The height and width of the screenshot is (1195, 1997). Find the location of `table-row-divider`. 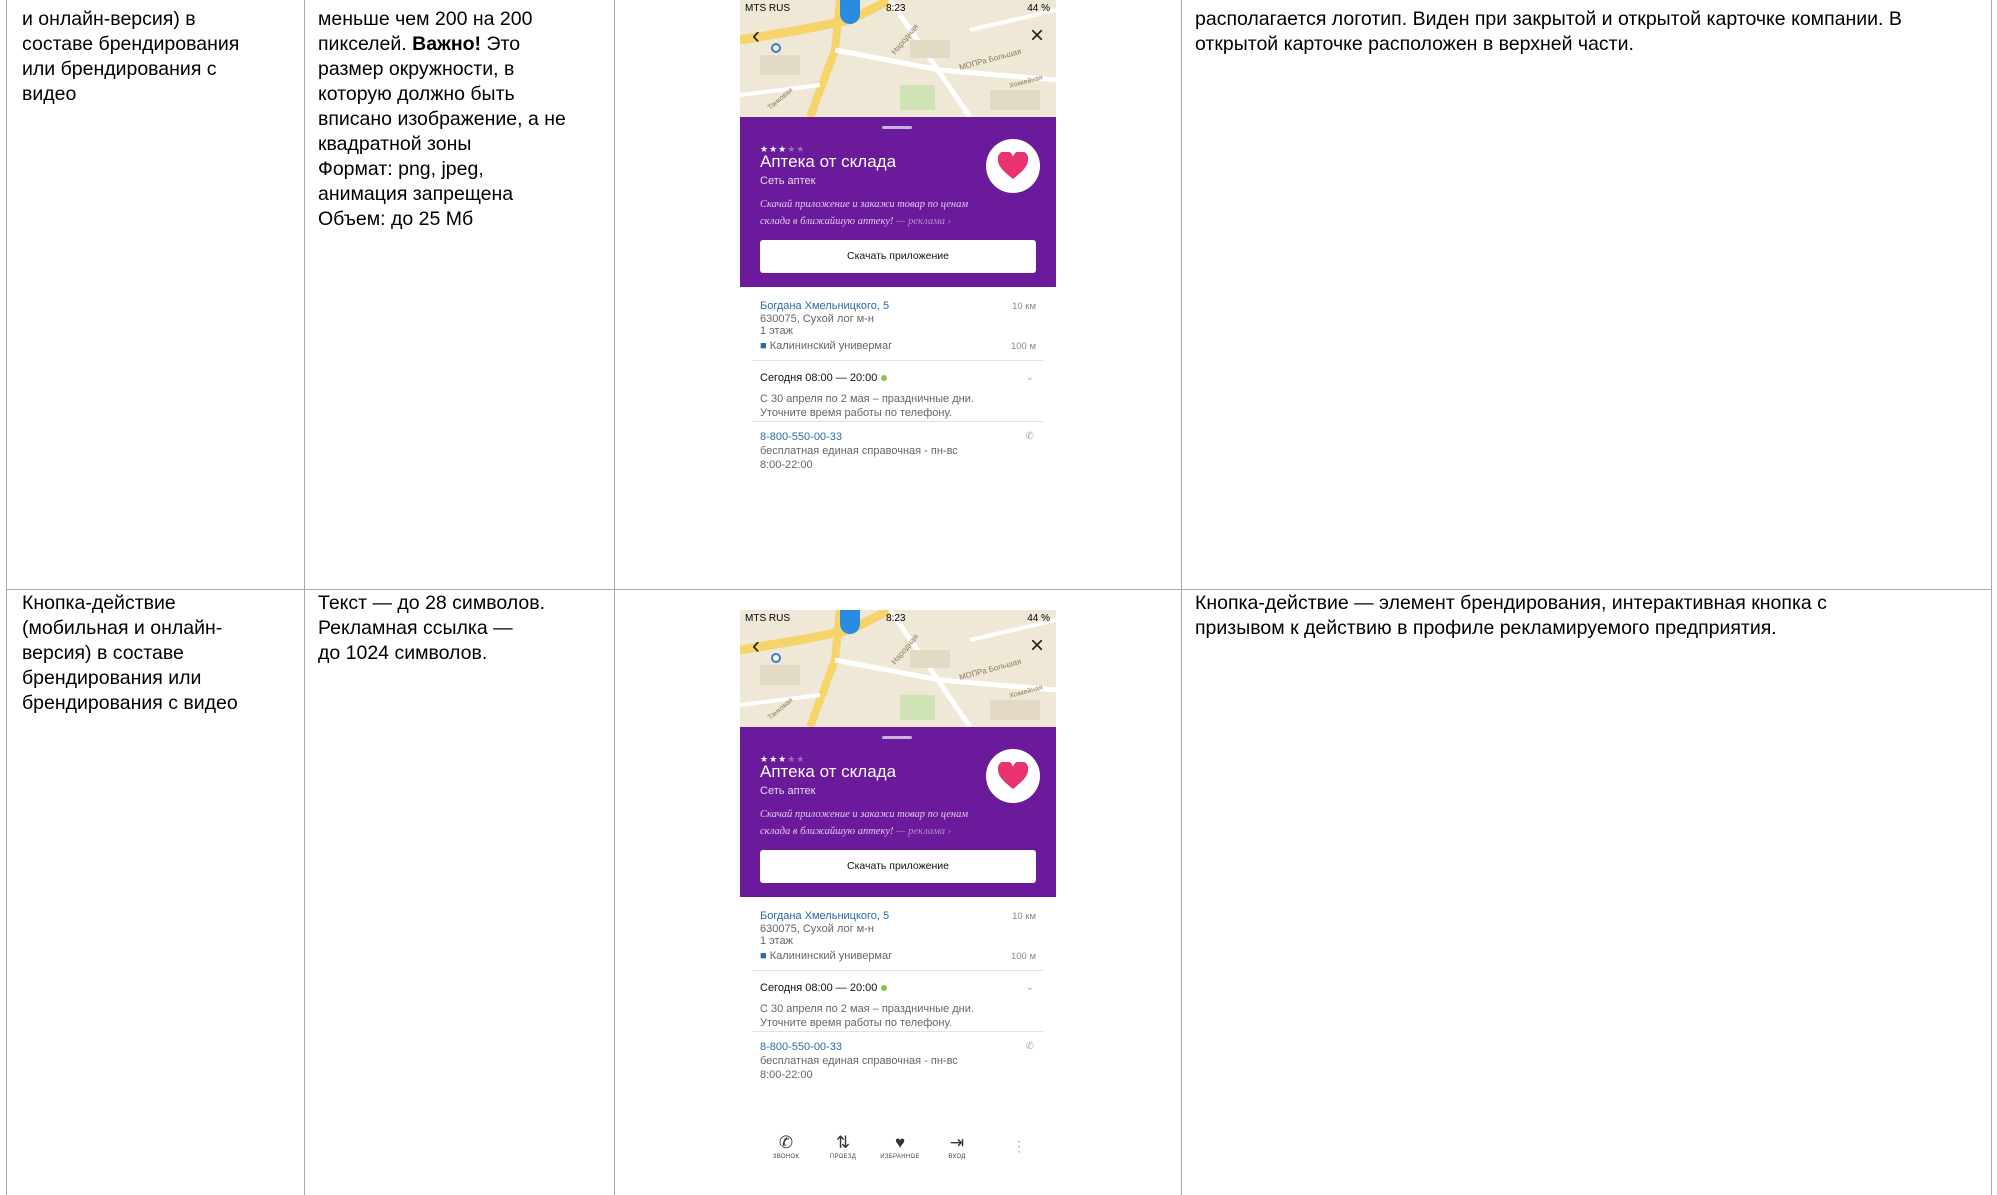

table-row-divider is located at coordinates (998, 589).